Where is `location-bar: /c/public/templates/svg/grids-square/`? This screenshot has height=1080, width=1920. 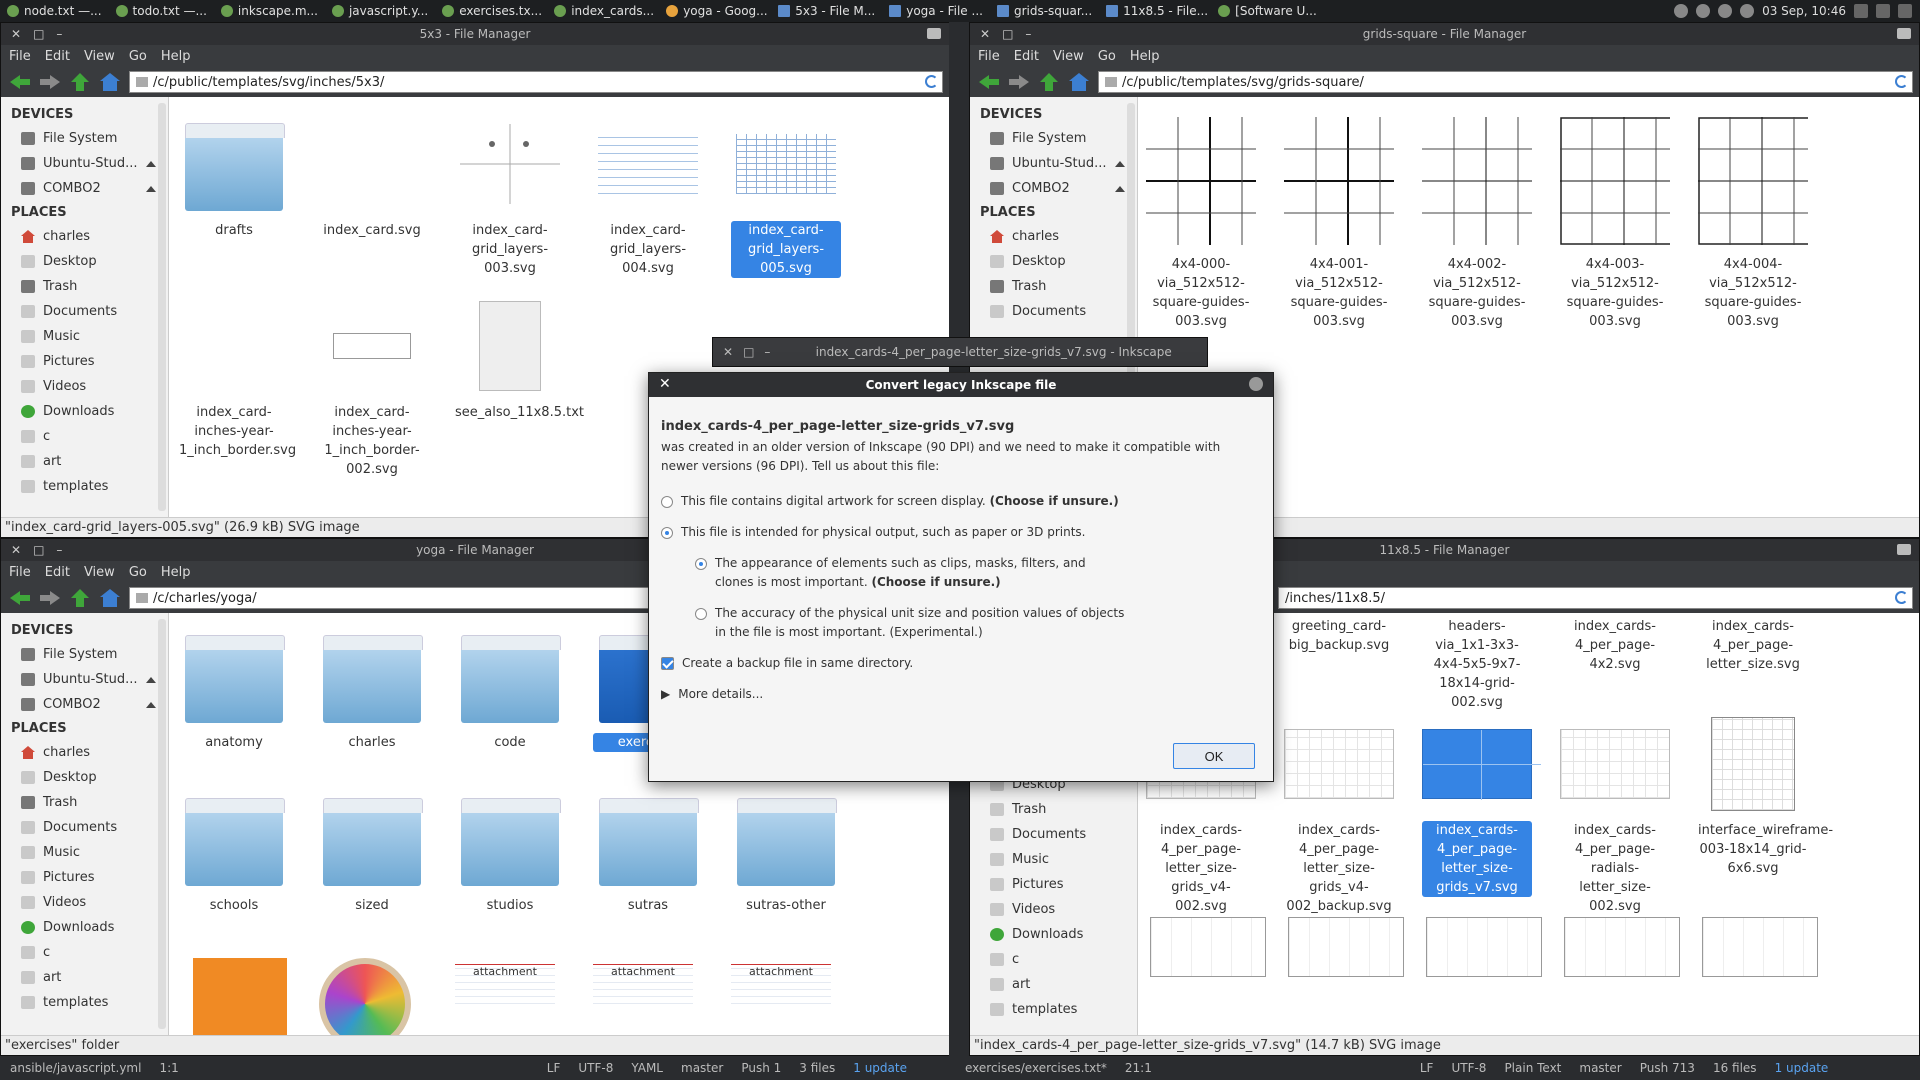
location-bar: /c/public/templates/svg/grids-square/ is located at coordinates (1505, 82).